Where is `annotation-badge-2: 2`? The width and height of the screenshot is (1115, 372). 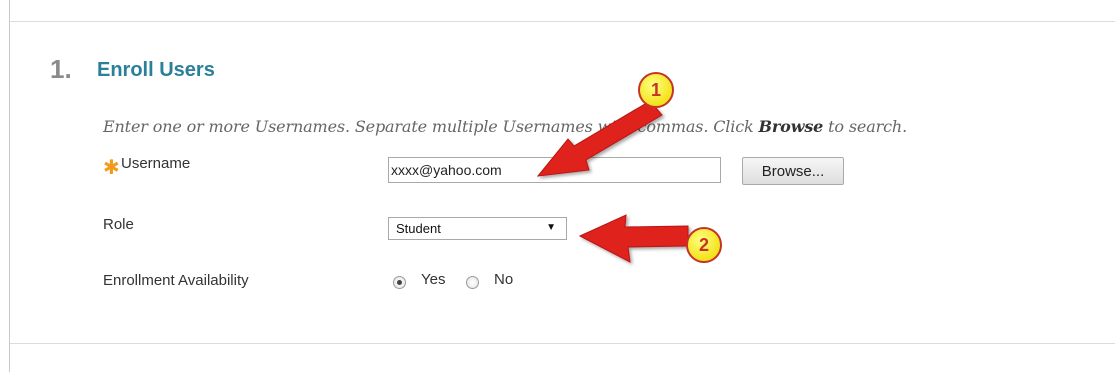
annotation-badge-2: 2 is located at coordinates (704, 245).